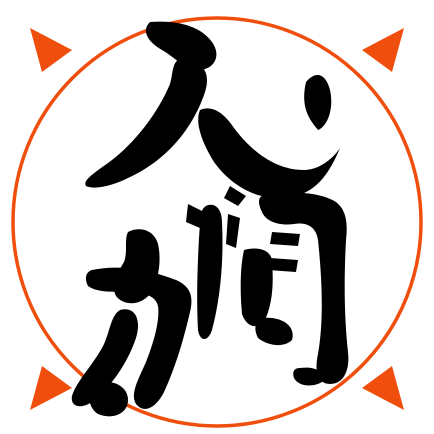 This screenshot has width=434, height=434. I want to click on triangle-marker-top-right-icon, so click(383, 50).